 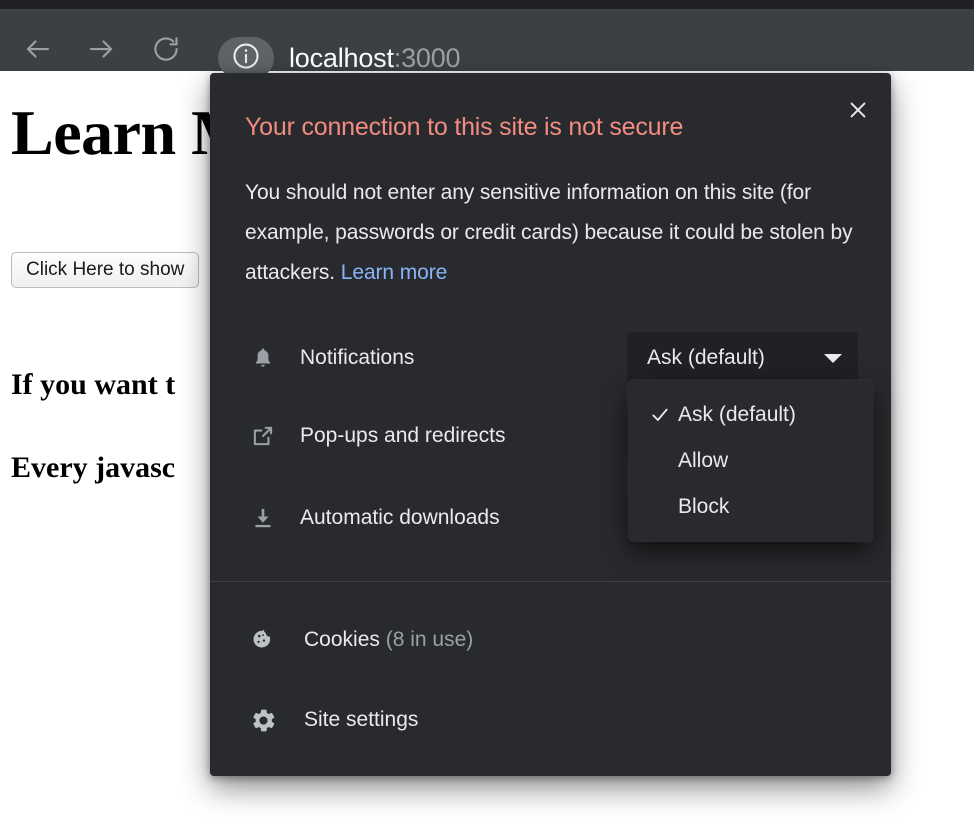 I want to click on download-icon, so click(x=263, y=518).